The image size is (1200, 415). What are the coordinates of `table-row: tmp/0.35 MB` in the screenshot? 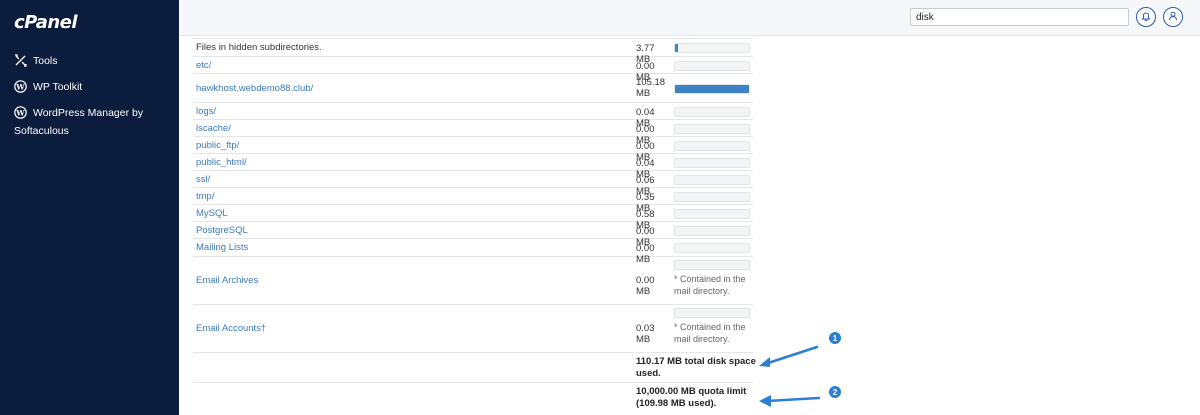 It's located at (473, 201).